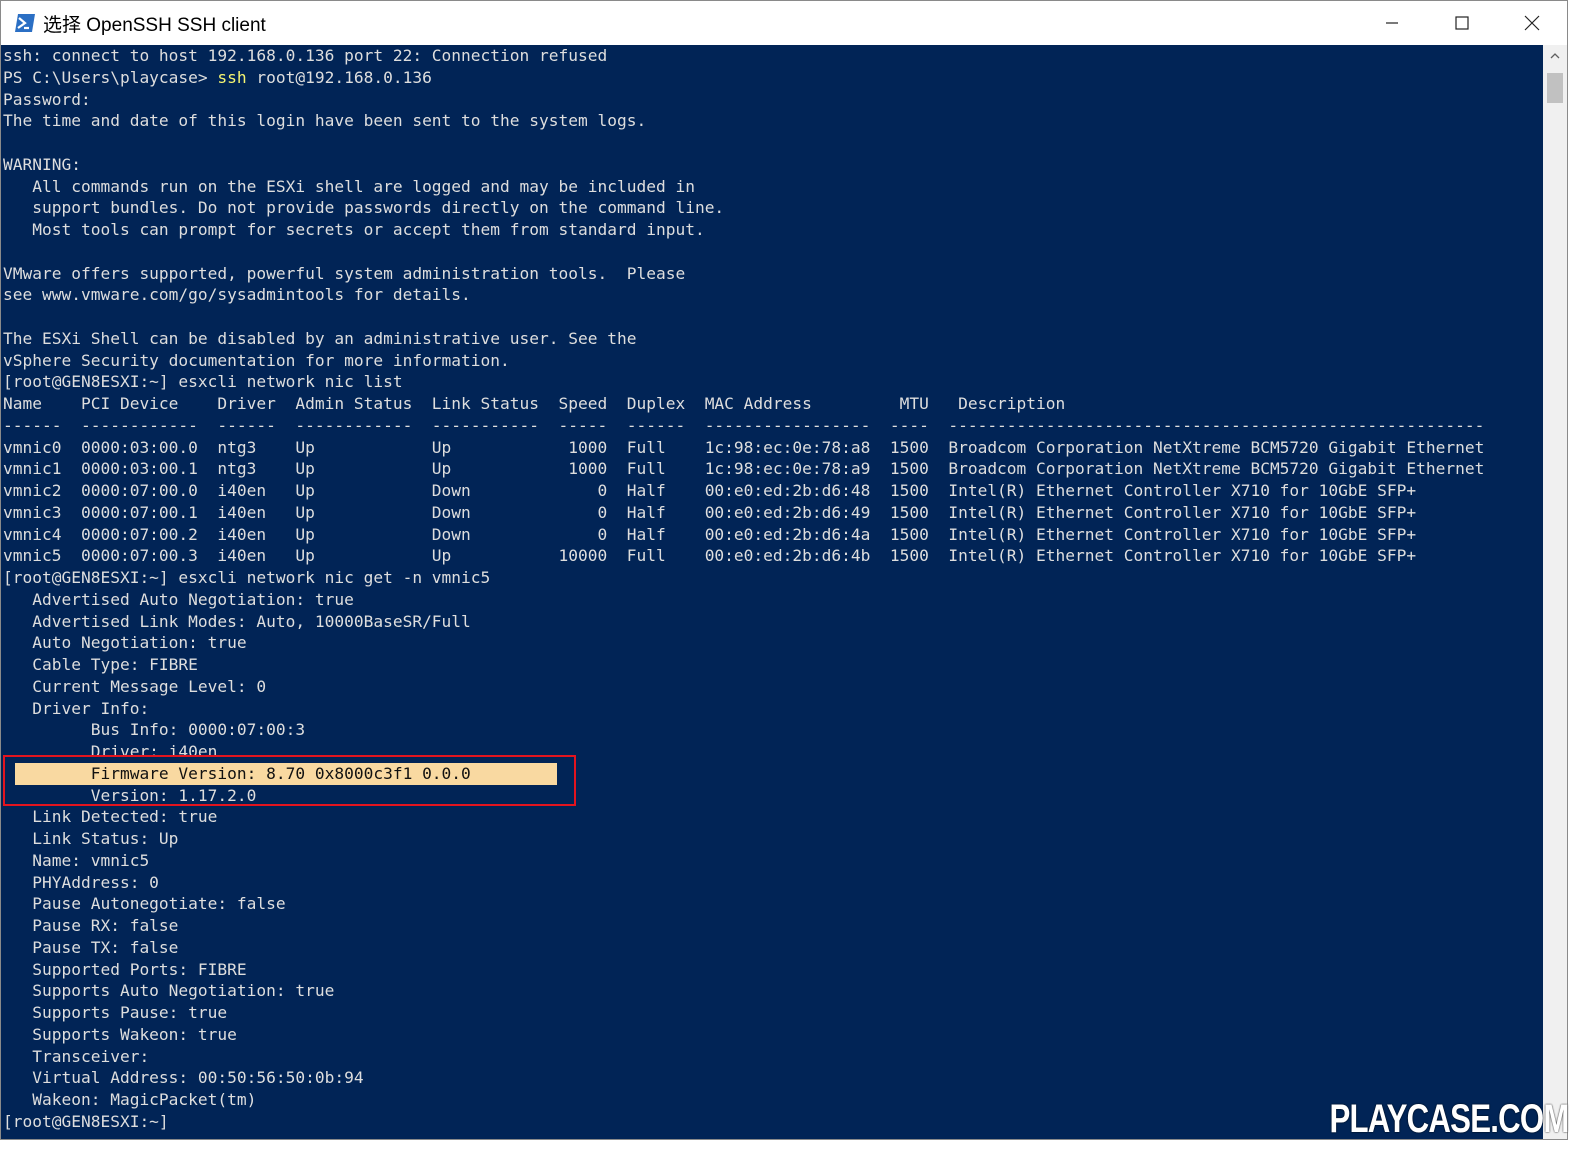 Image resolution: width=1589 pixels, height=1154 pixels. I want to click on console-line: Current Message Level: 0, so click(135, 686).